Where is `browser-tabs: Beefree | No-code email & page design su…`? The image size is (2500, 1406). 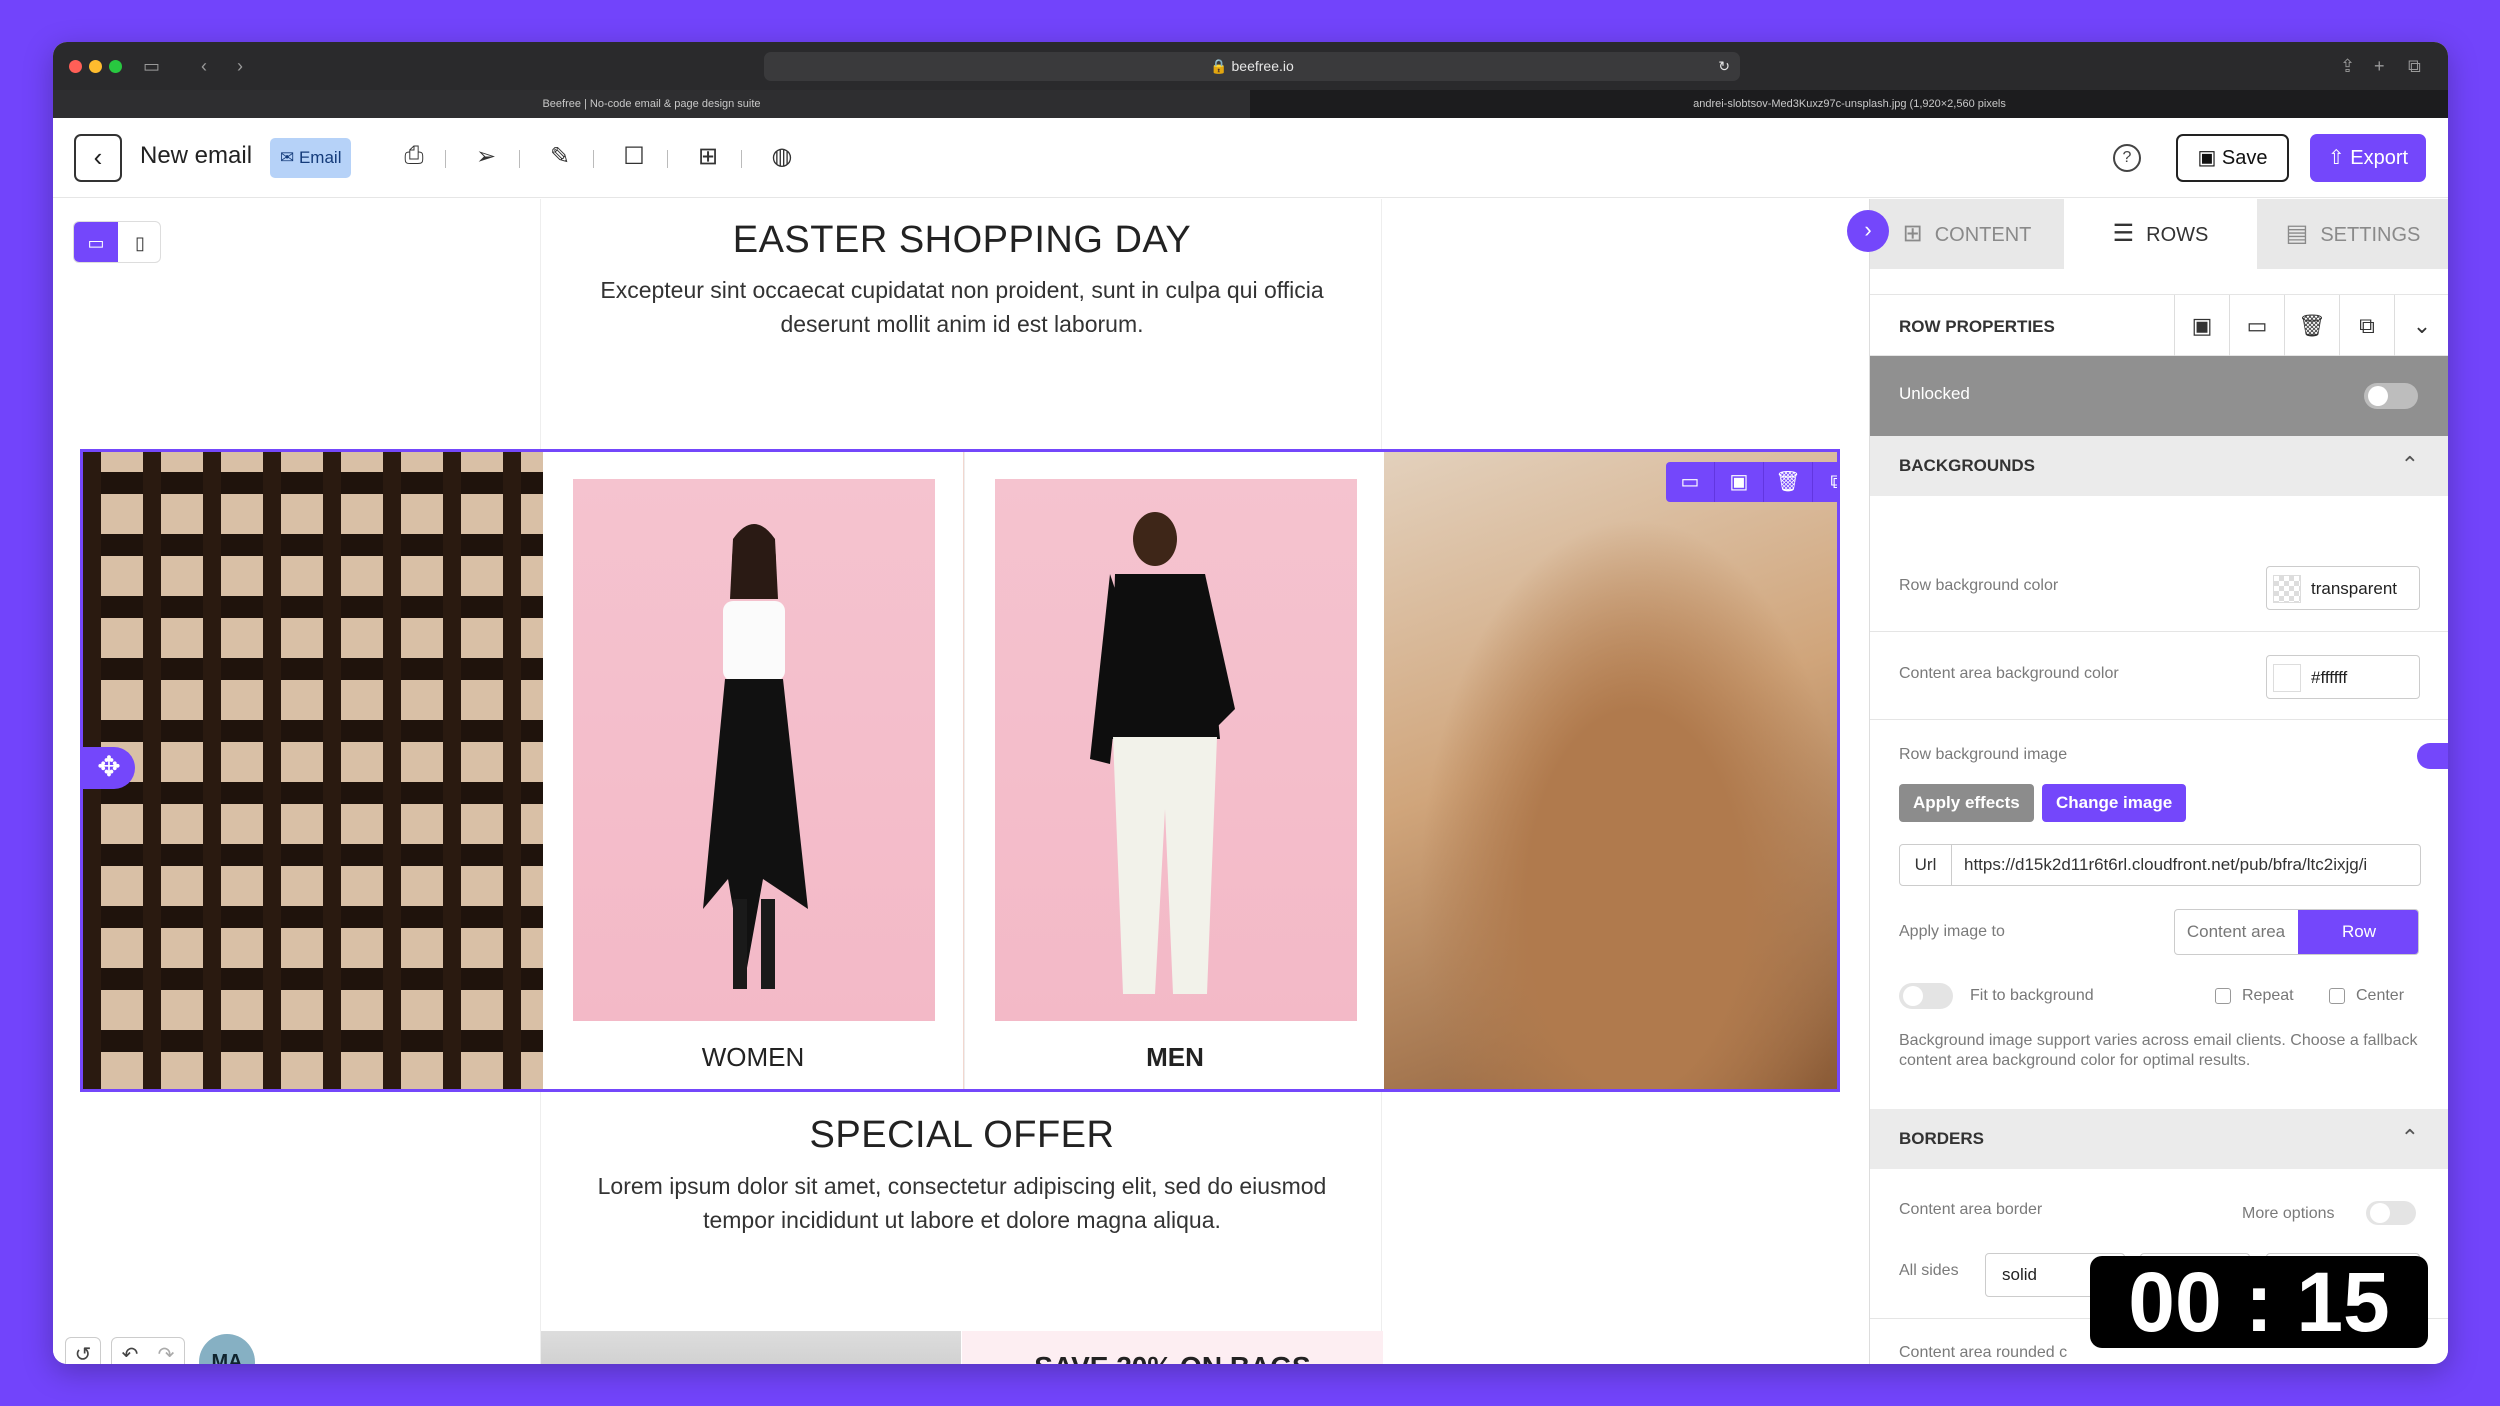 browser-tabs: Beefree | No-code email & page design su… is located at coordinates (1250, 104).